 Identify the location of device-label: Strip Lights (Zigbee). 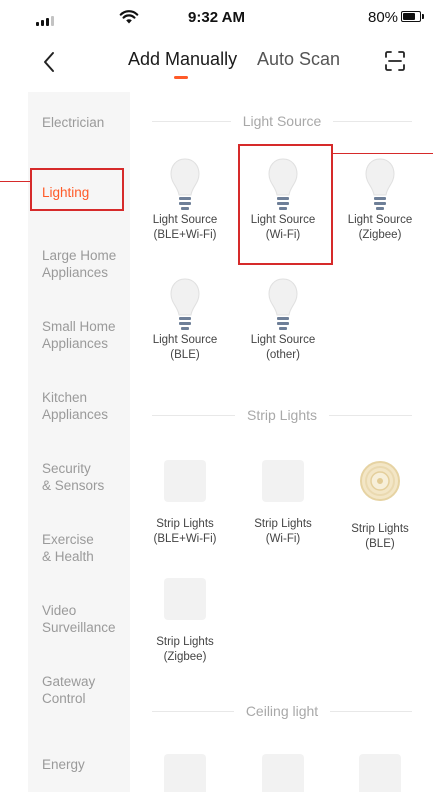
(185, 649).